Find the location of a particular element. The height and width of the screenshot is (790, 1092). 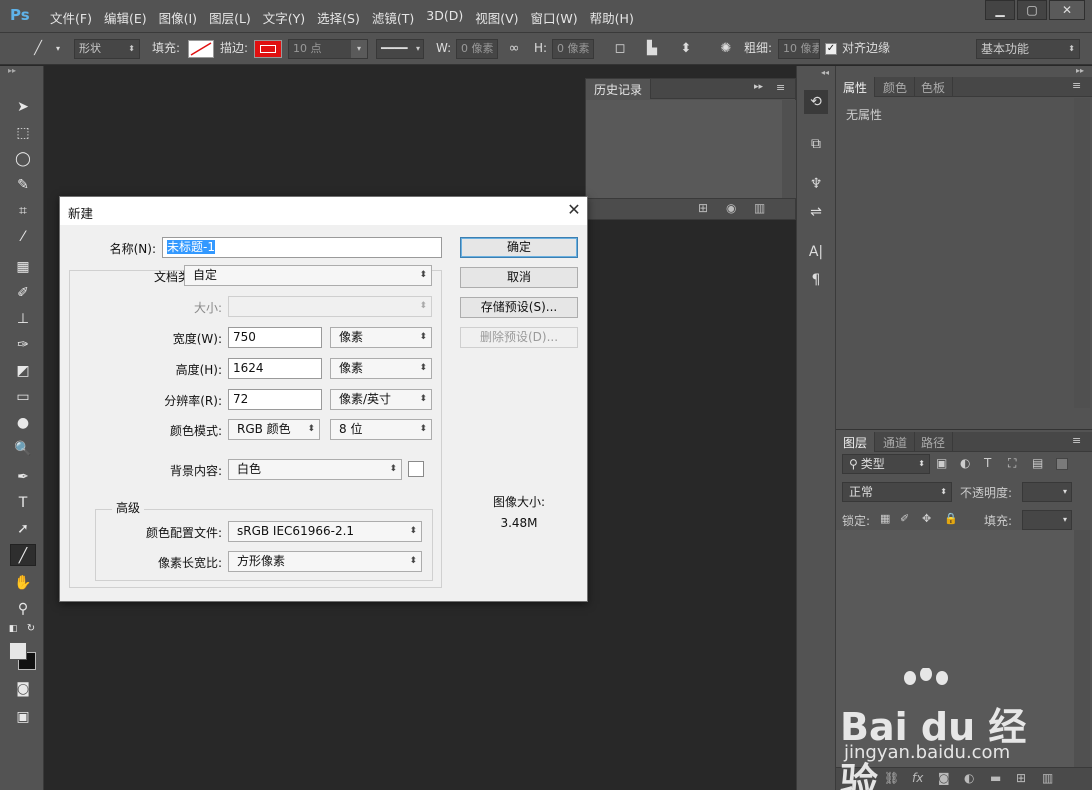

menu-image: 图像(I) is located at coordinates (178, 17).